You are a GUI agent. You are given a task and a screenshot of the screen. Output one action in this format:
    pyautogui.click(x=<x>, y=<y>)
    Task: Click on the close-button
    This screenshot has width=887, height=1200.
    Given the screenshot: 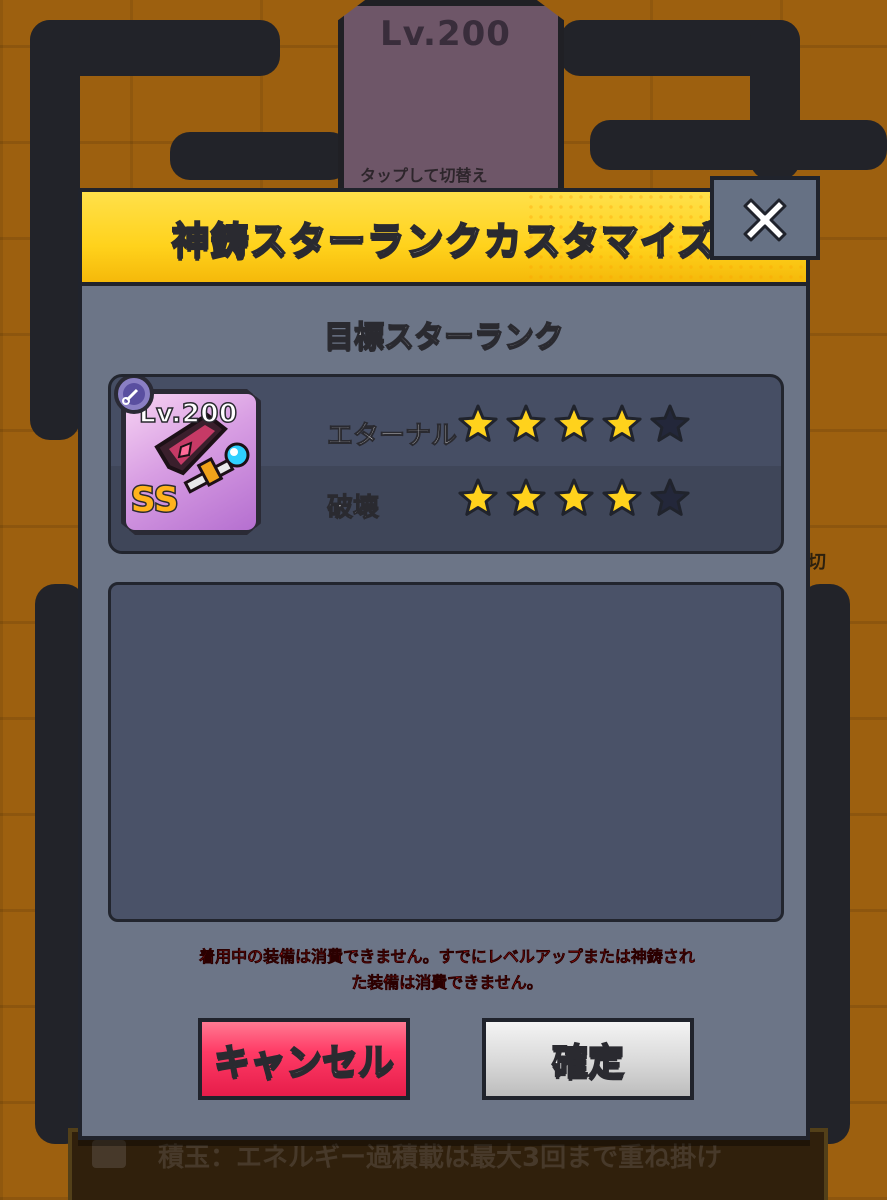 What is the action you would take?
    pyautogui.click(x=765, y=218)
    